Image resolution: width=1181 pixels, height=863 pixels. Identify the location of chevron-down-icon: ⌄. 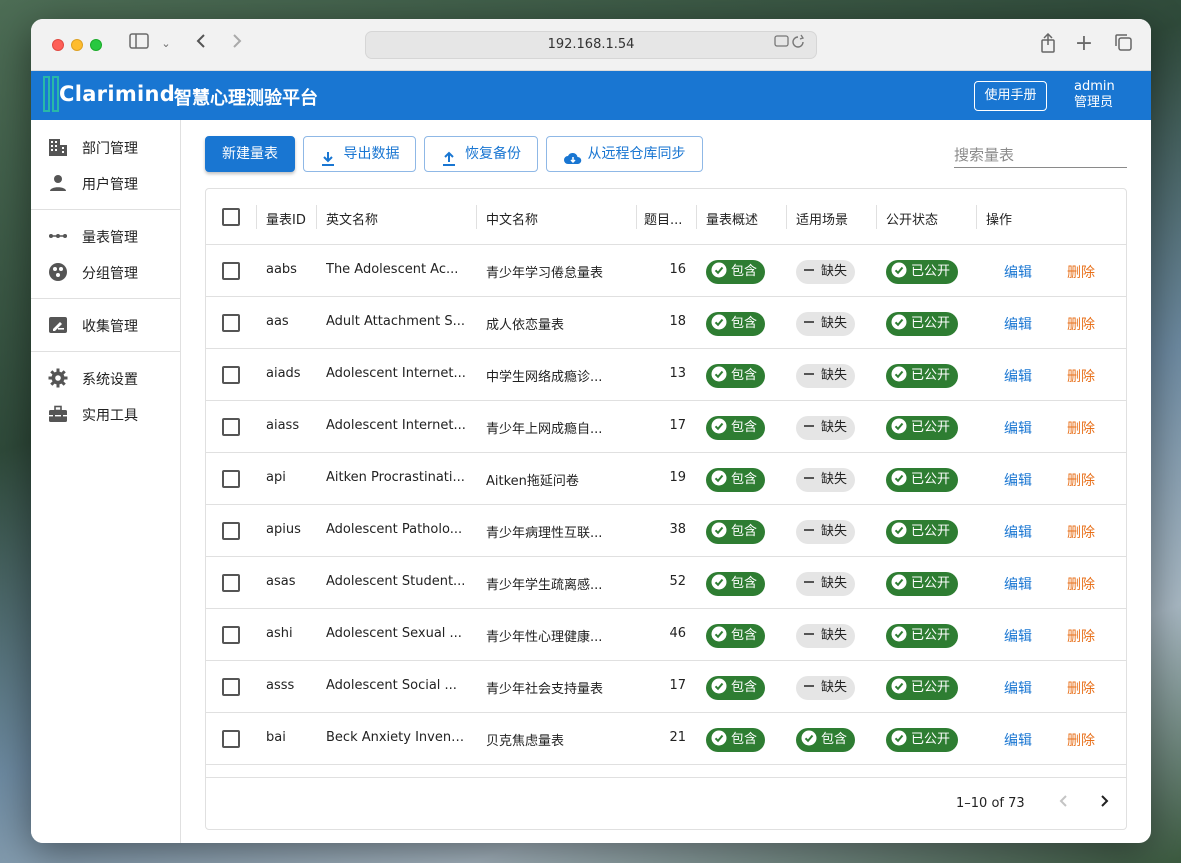
(166, 44).